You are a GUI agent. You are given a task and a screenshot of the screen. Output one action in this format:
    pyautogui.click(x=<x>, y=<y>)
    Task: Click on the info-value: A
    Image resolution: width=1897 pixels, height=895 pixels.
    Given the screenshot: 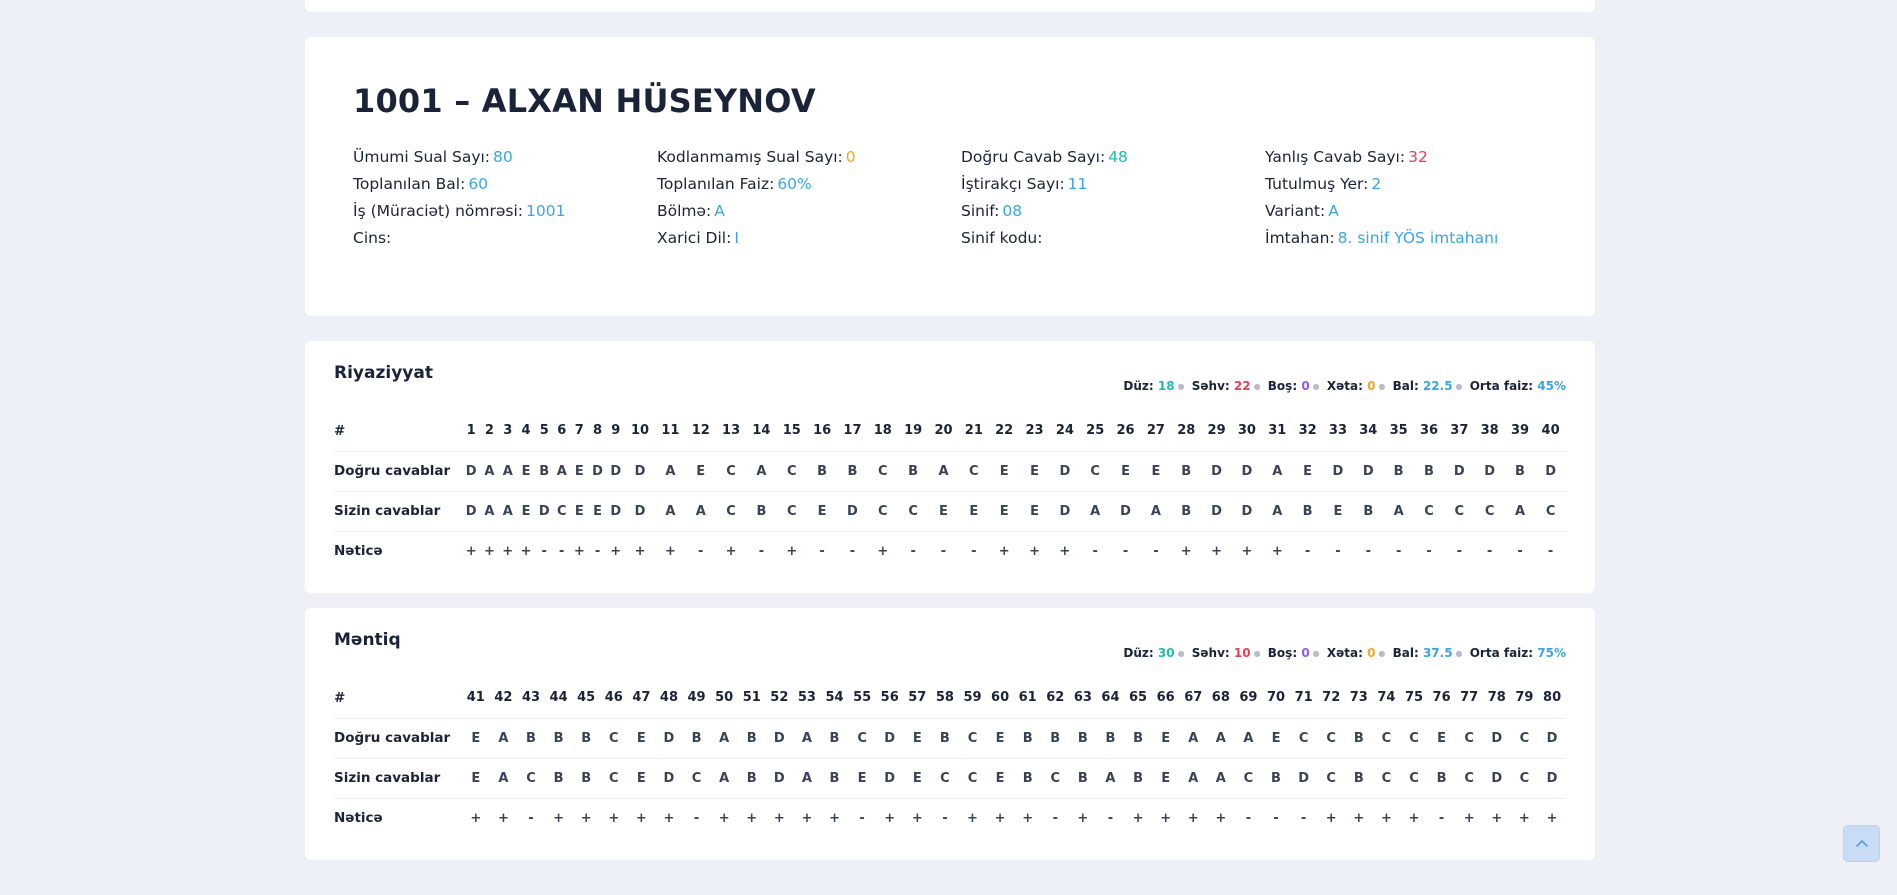 What is the action you would take?
    pyautogui.click(x=719, y=210)
    